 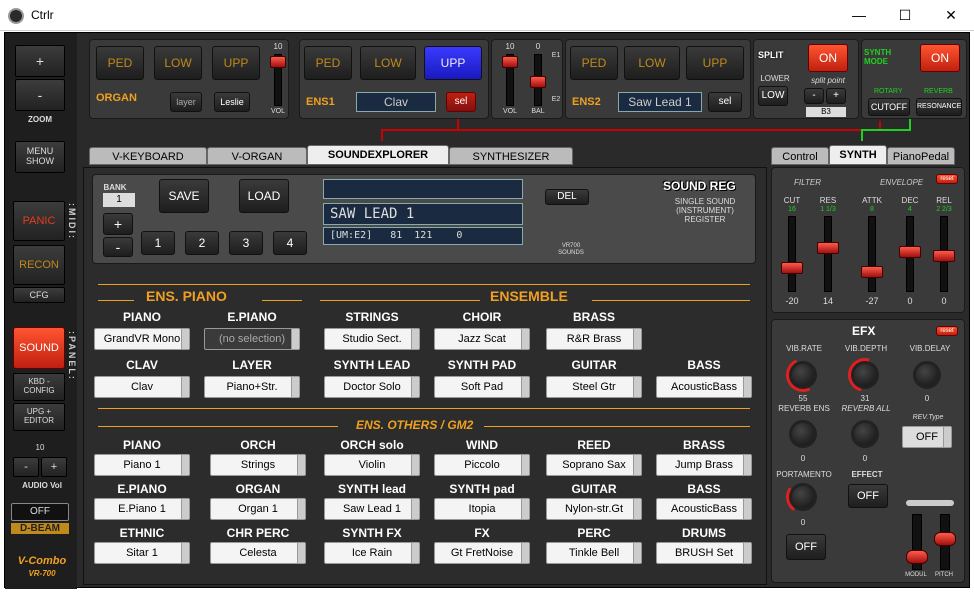 What do you see at coordinates (939, 107) in the screenshot?
I see `resonance-button: RESONANCE` at bounding box center [939, 107].